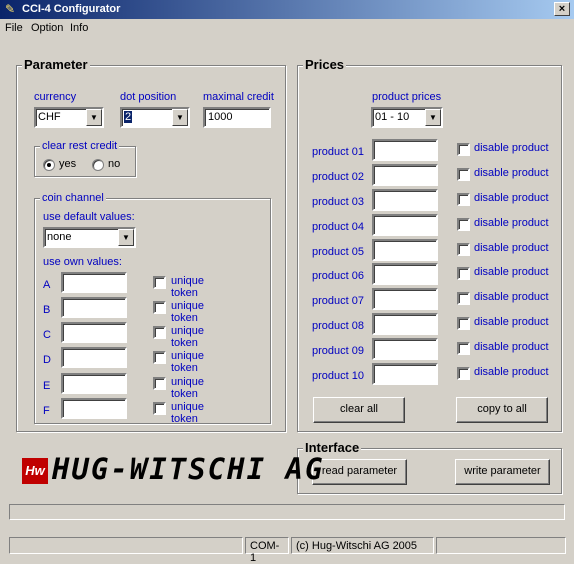 The height and width of the screenshot is (564, 574). Describe the element at coordinates (287, 512) in the screenshot. I see `progress-bar` at that location.